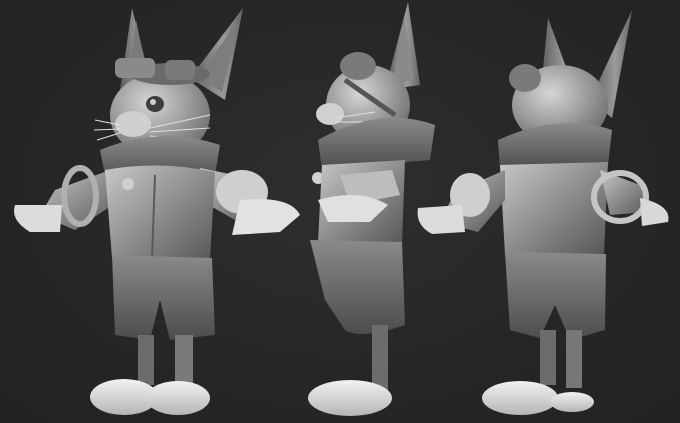 This screenshot has height=423, width=680. Describe the element at coordinates (350, 398) in the screenshot. I see `shoe` at that location.